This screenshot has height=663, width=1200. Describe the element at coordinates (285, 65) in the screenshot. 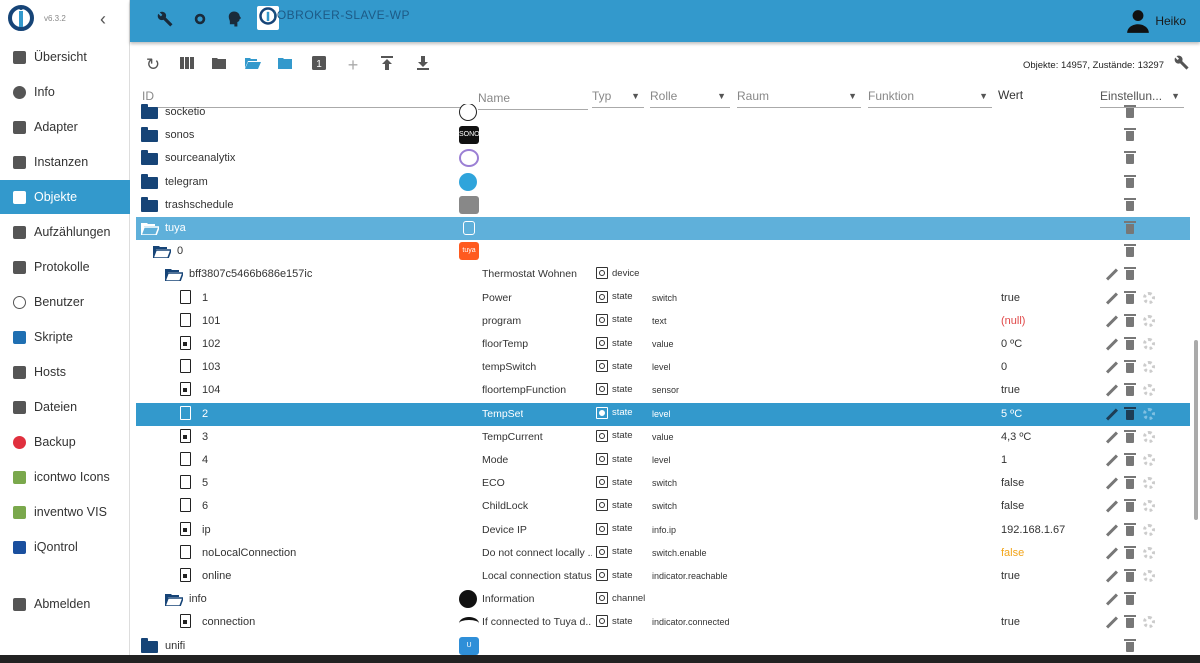

I see `folder-expand-icon` at that location.